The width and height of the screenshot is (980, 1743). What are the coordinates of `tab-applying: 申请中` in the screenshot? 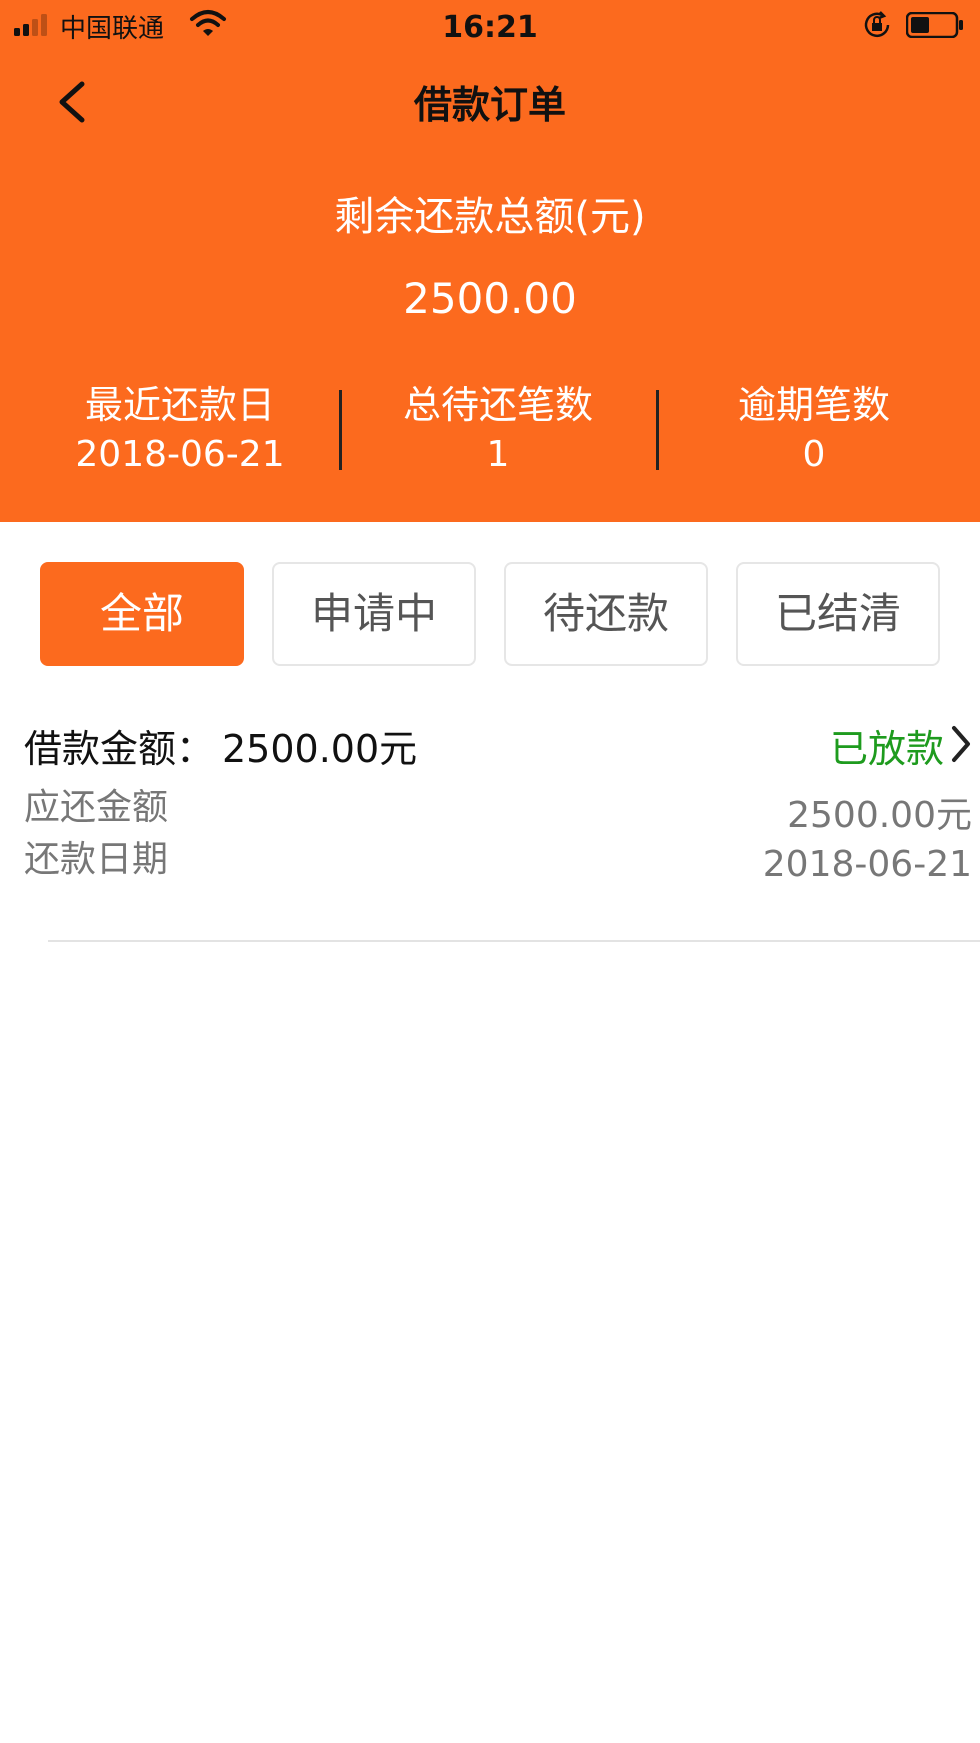 It's located at (374, 614).